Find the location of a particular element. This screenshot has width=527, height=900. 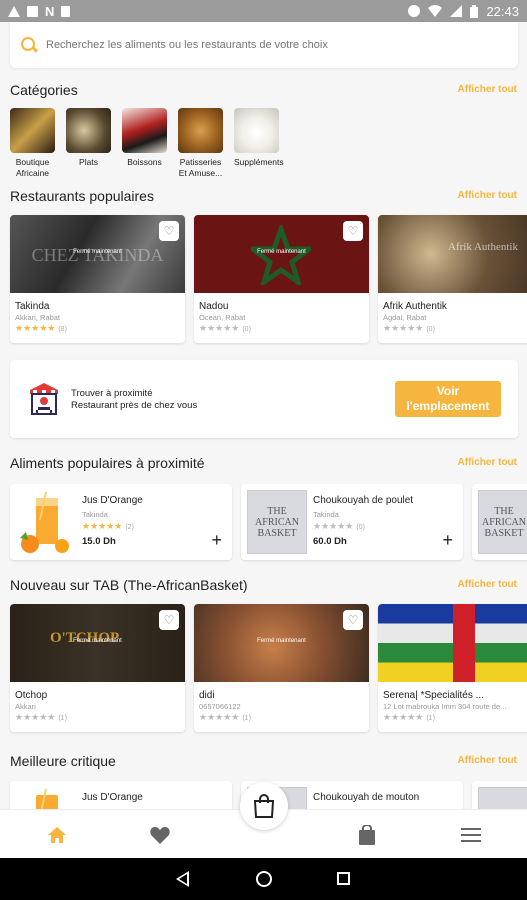

orange-juice-image is located at coordinates (44, 522).